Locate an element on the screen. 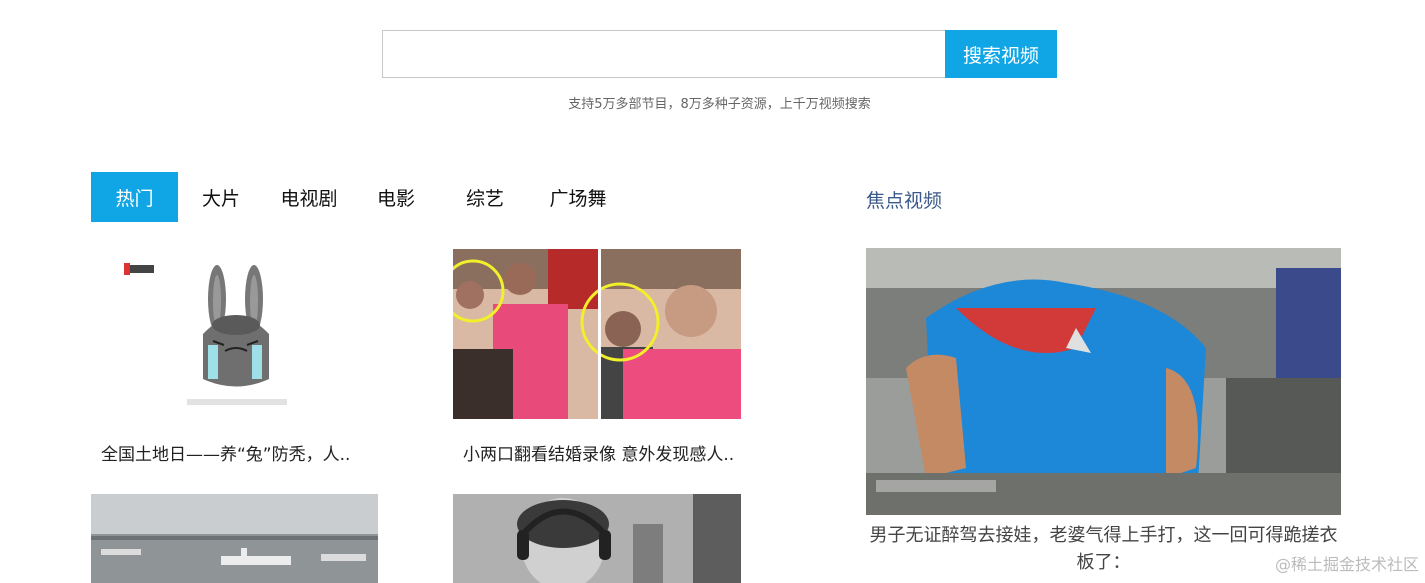  airport-planes-thumbnail-icon is located at coordinates (234, 538).